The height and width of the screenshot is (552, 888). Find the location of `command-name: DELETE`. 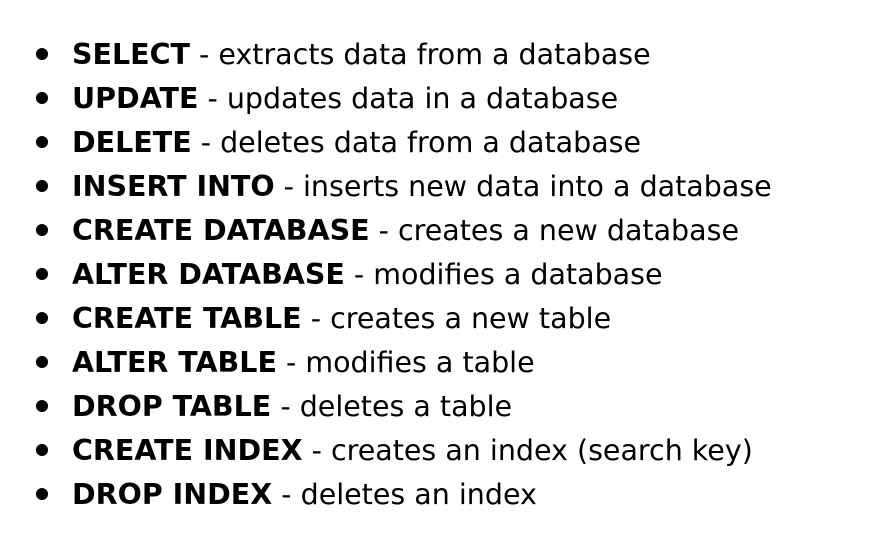

command-name: DELETE is located at coordinates (132, 142).